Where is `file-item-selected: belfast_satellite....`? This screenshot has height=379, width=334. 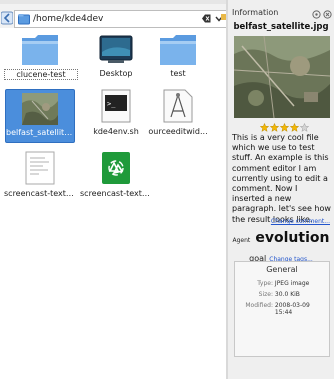 file-item-selected: belfast_satellite.... is located at coordinates (40, 116).